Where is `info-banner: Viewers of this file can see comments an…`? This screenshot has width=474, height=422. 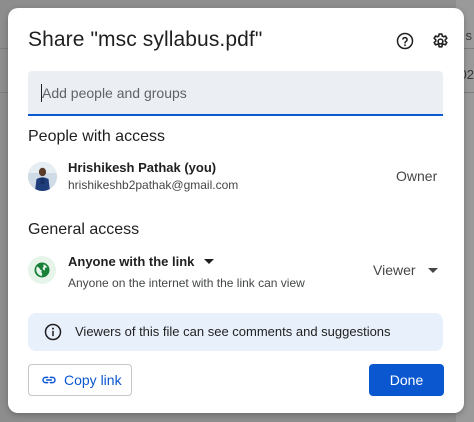
info-banner: Viewers of this file can see comments an… is located at coordinates (235, 332).